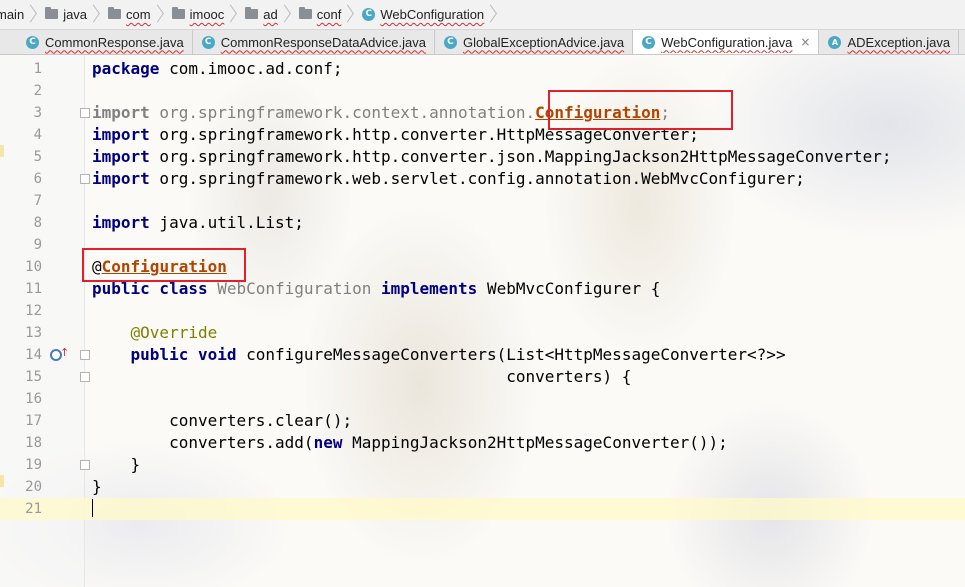  I want to click on breadcrumb-label: ad, so click(270, 14).